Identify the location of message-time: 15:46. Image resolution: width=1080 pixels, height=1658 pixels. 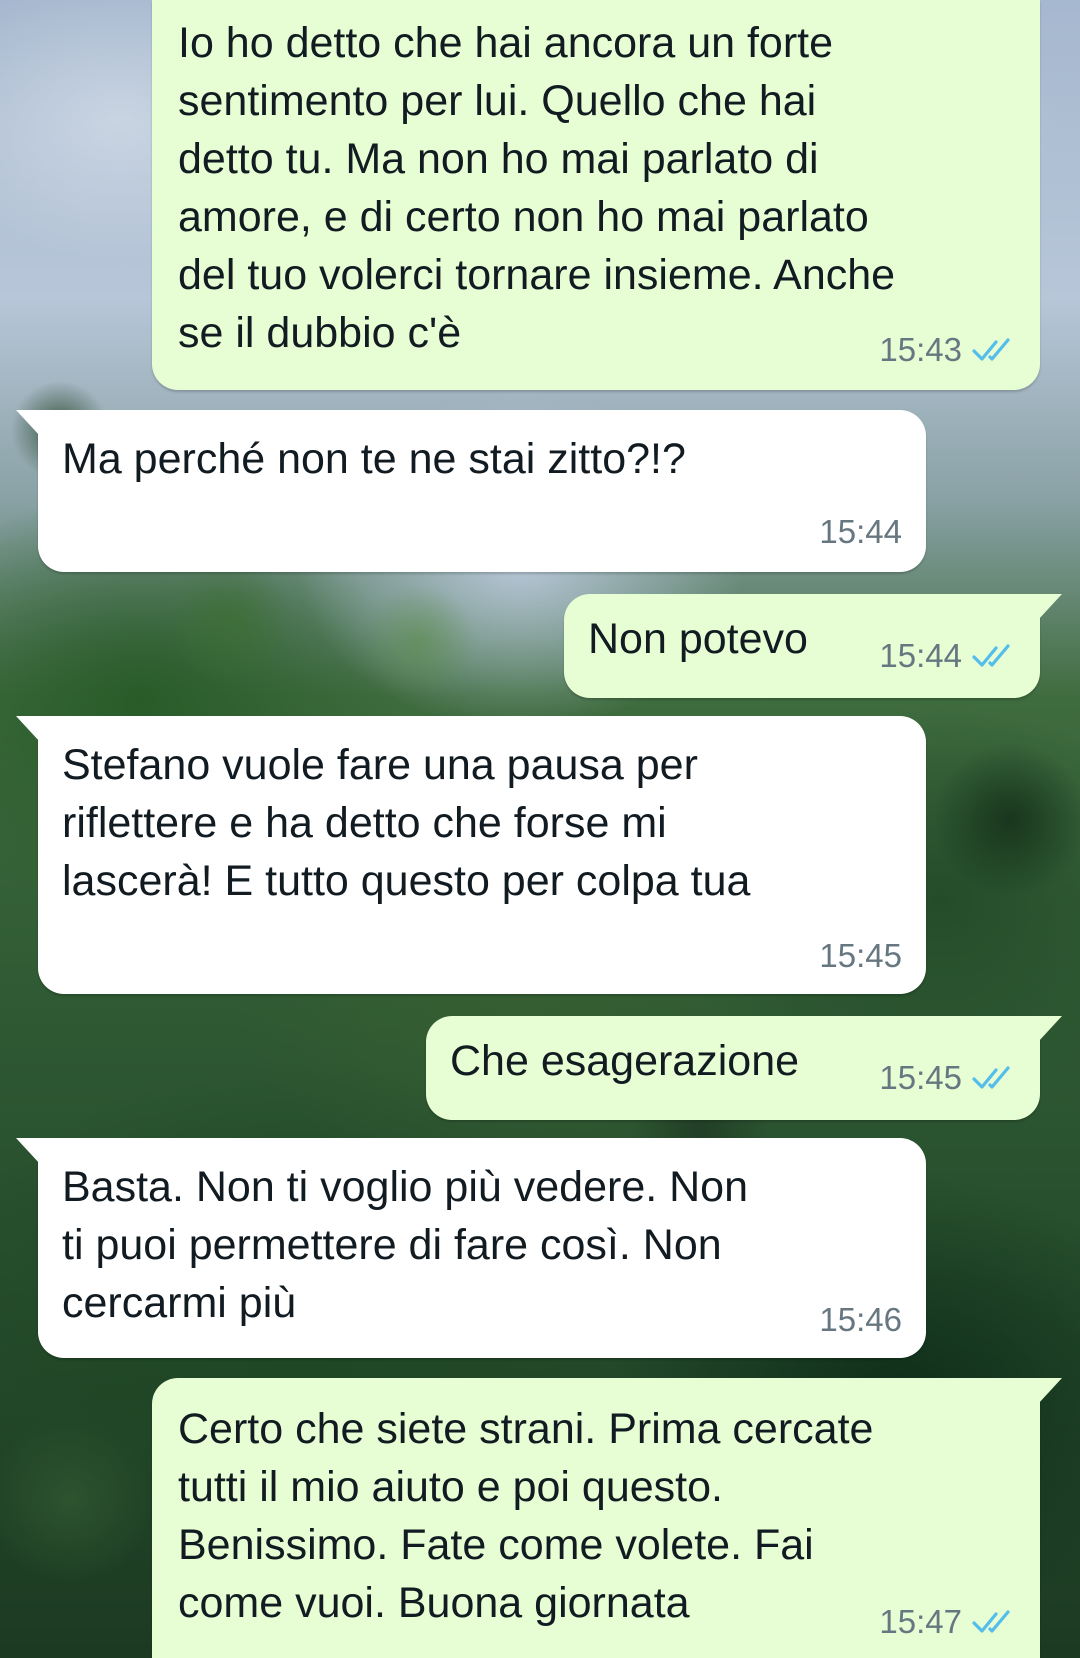
(860, 1319).